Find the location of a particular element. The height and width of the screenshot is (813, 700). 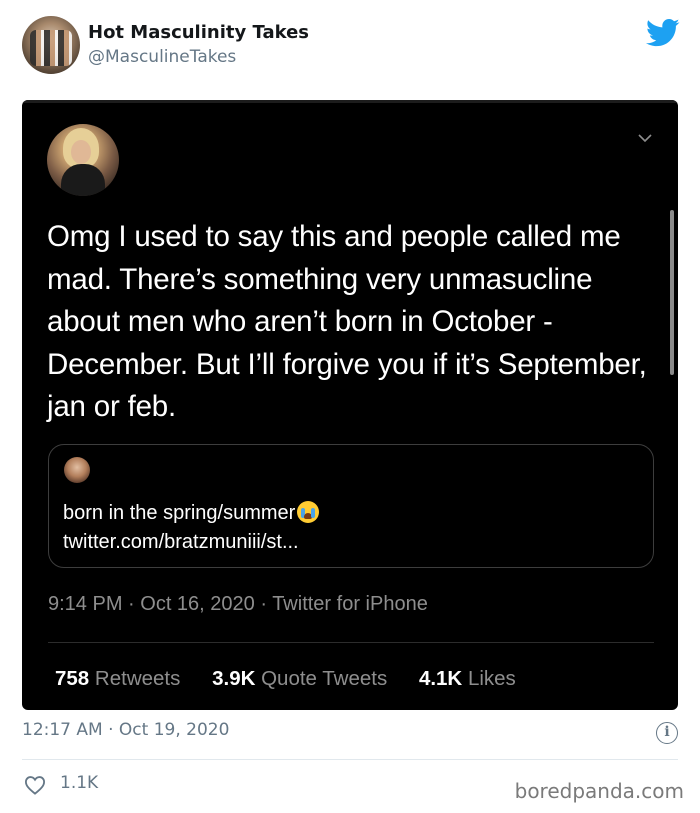

tweet-timestamp: 12:17 AM · Oct 19, 2020 is located at coordinates (125, 730).